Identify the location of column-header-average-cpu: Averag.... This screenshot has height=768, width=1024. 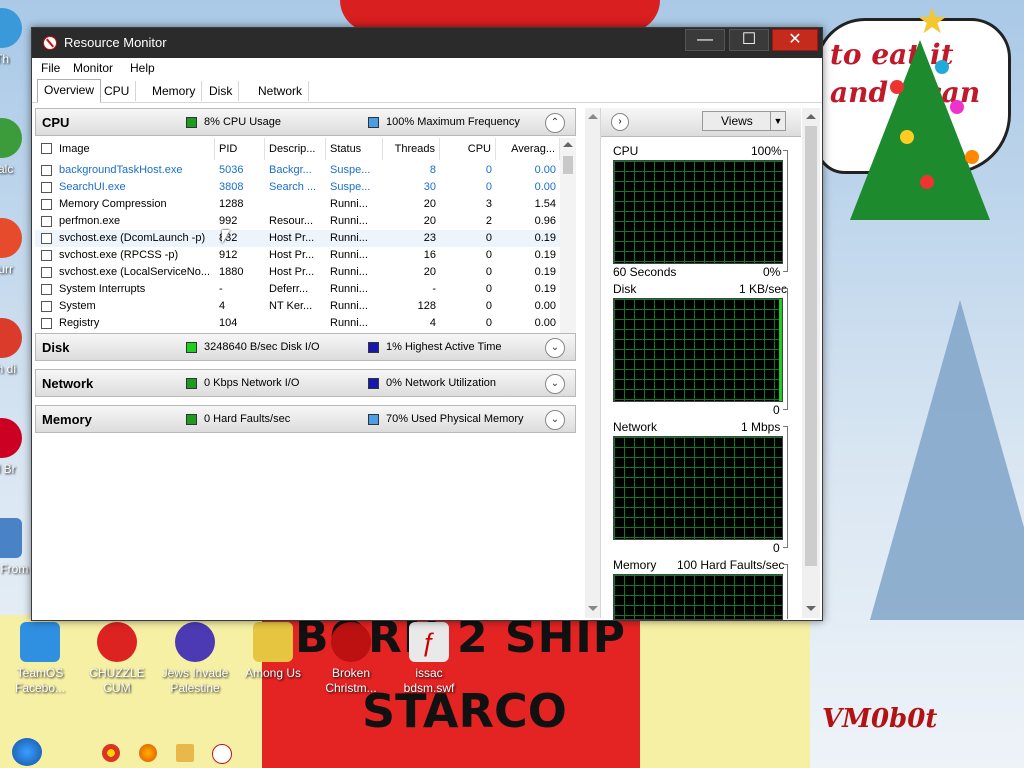
(528, 149).